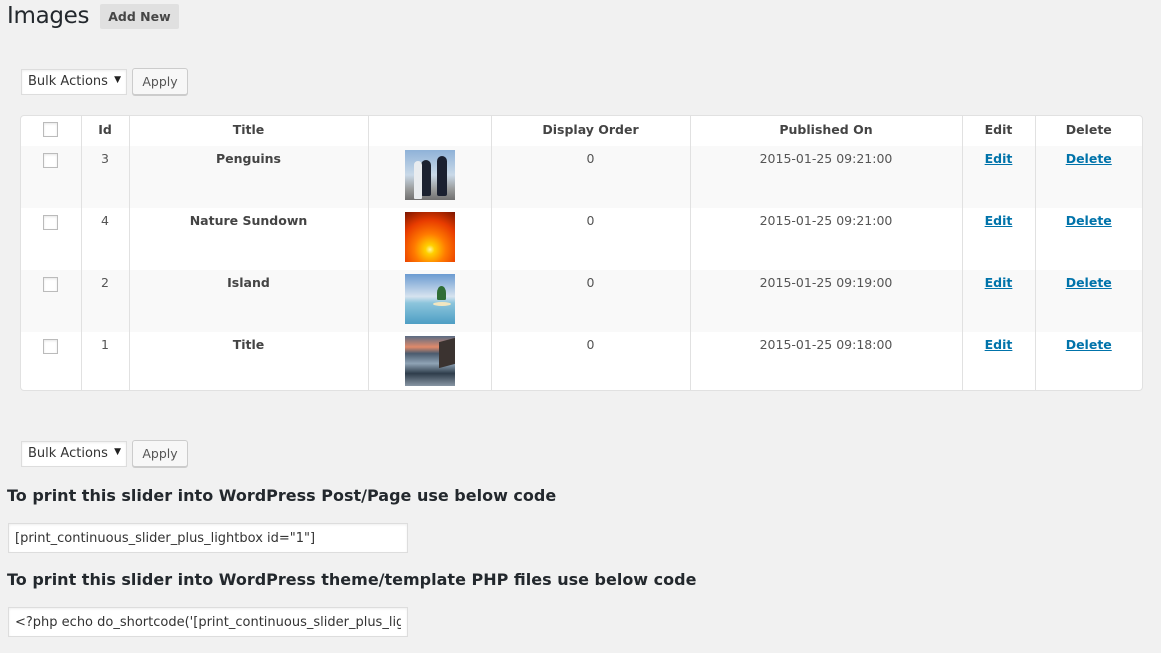 The height and width of the screenshot is (653, 1161). I want to click on page-header: Images Add New, so click(93, 16).